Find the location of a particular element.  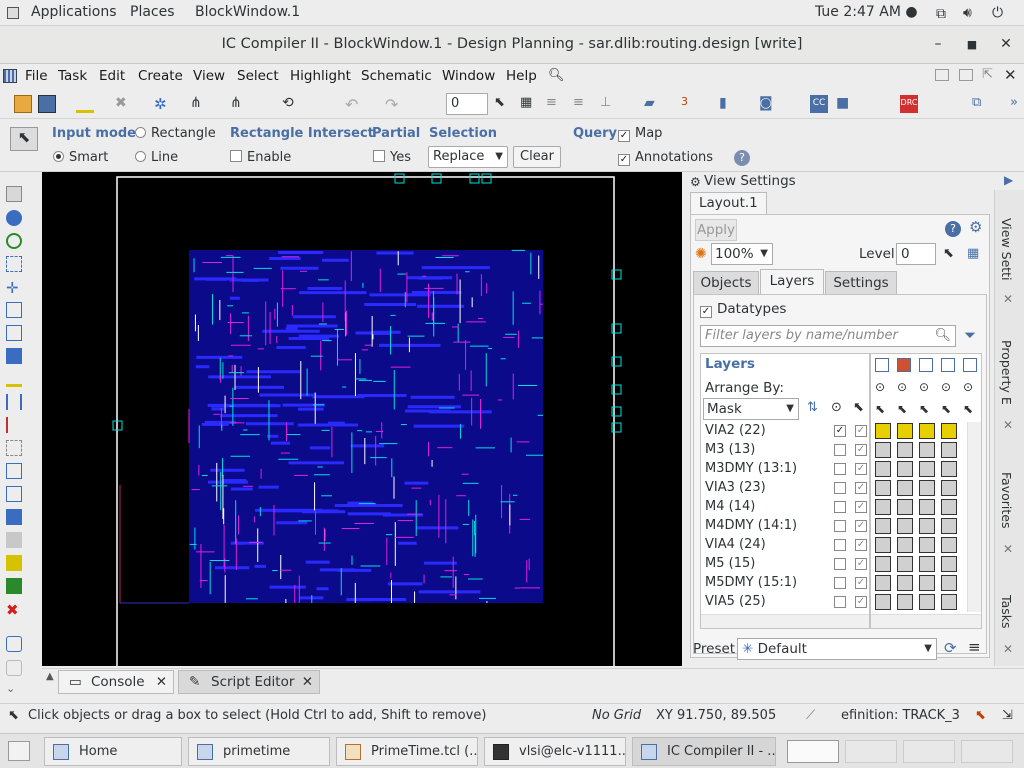

datatypes-check: ✓ is located at coordinates (706, 312).